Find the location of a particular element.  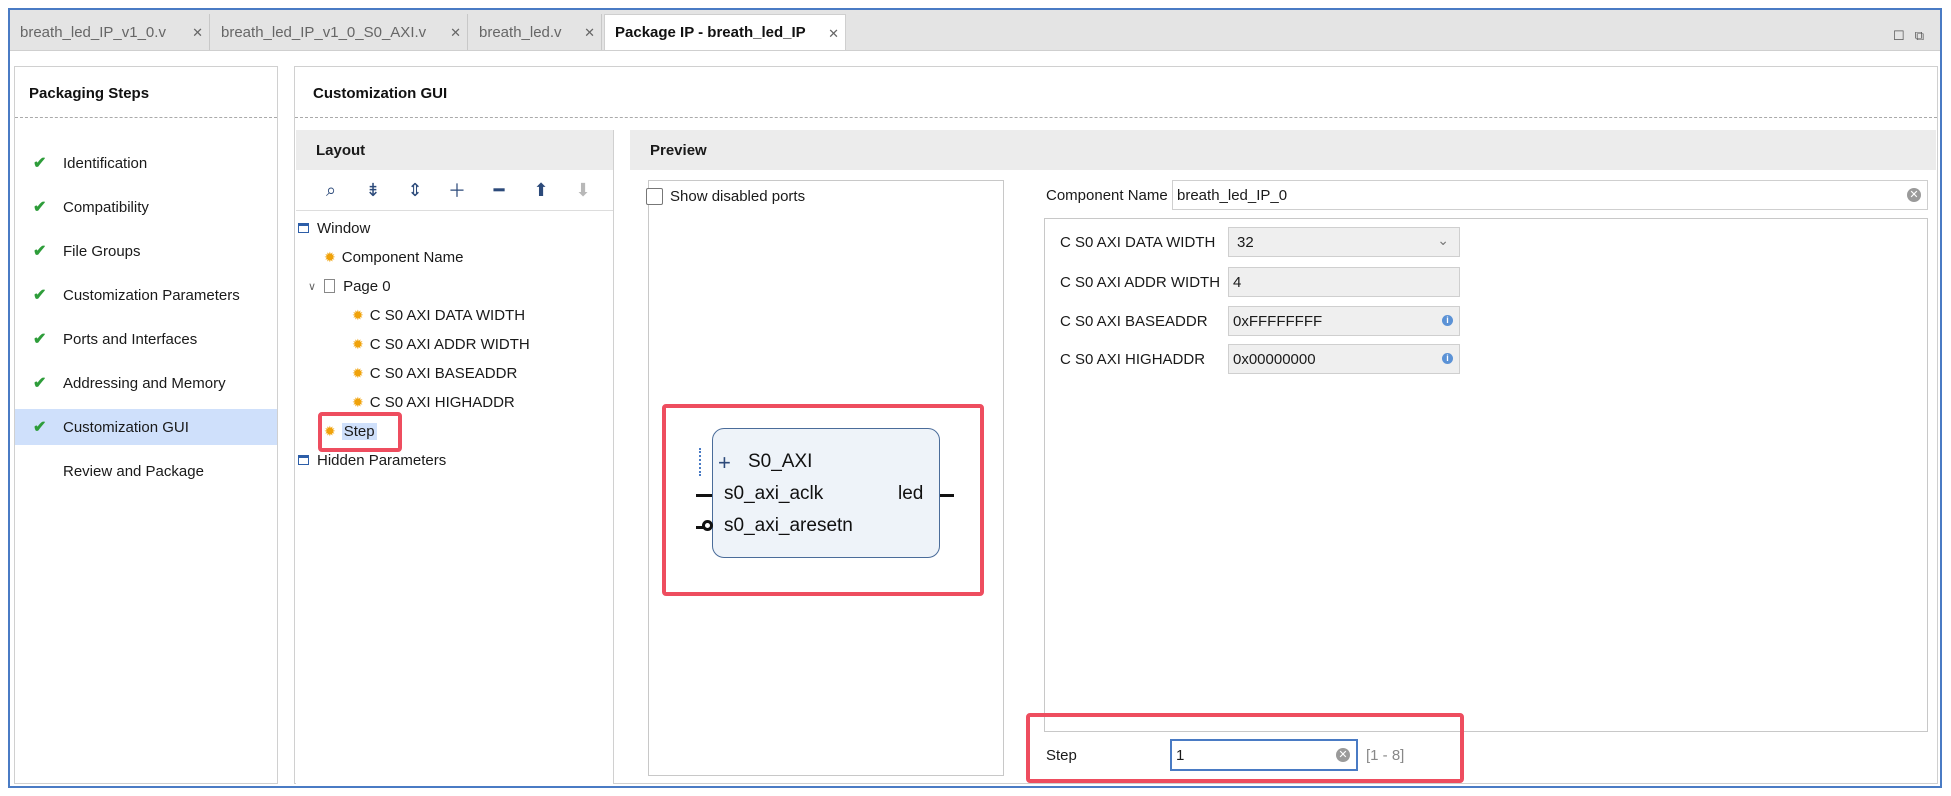

packaging-steps-title: Packaging Steps is located at coordinates (89, 93).